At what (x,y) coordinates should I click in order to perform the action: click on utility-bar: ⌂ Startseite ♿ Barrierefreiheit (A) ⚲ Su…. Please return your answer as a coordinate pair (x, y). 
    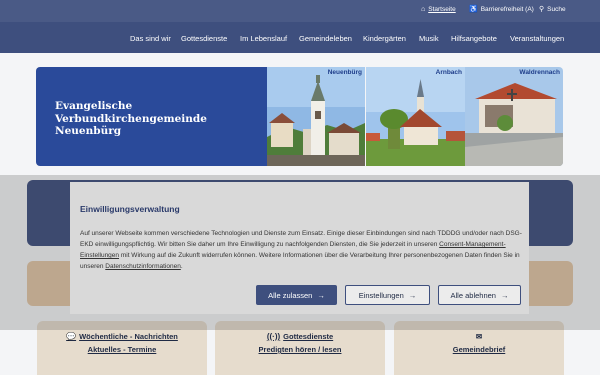
    Looking at the image, I should click on (300, 11).